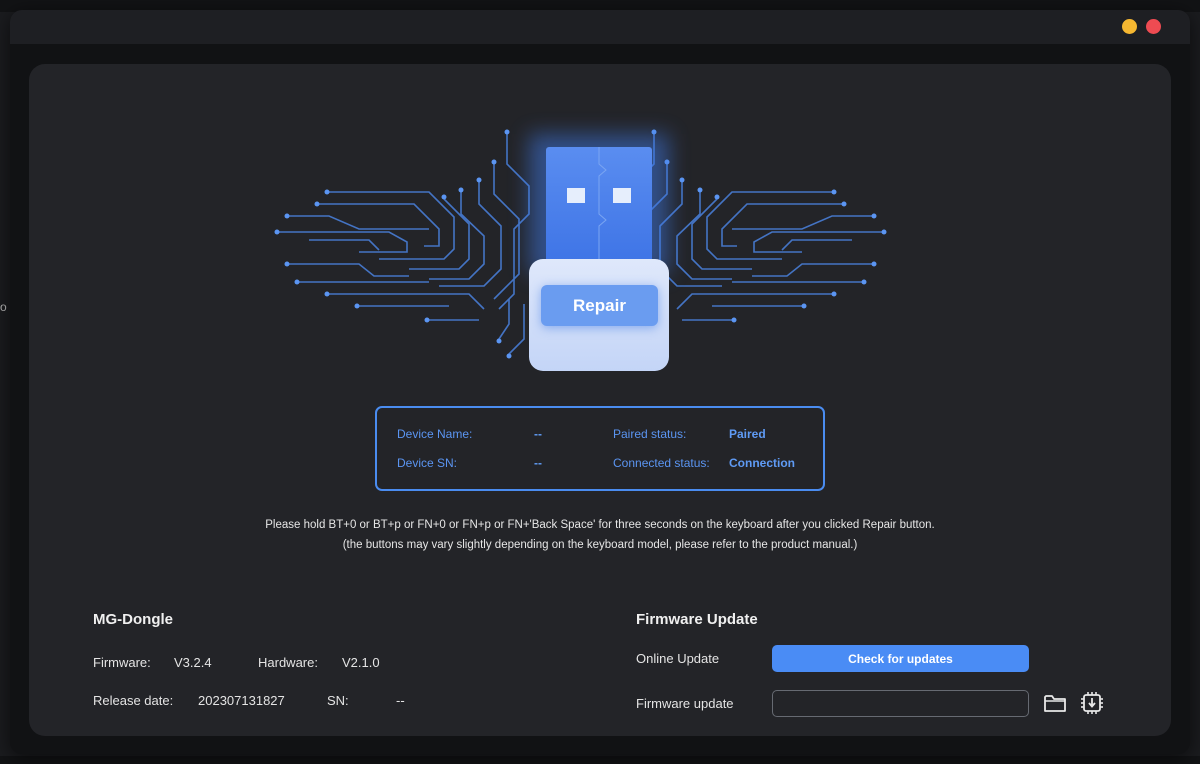 This screenshot has height=764, width=1200. What do you see at coordinates (427, 463) in the screenshot?
I see `device-sn-label: Device SN:` at bounding box center [427, 463].